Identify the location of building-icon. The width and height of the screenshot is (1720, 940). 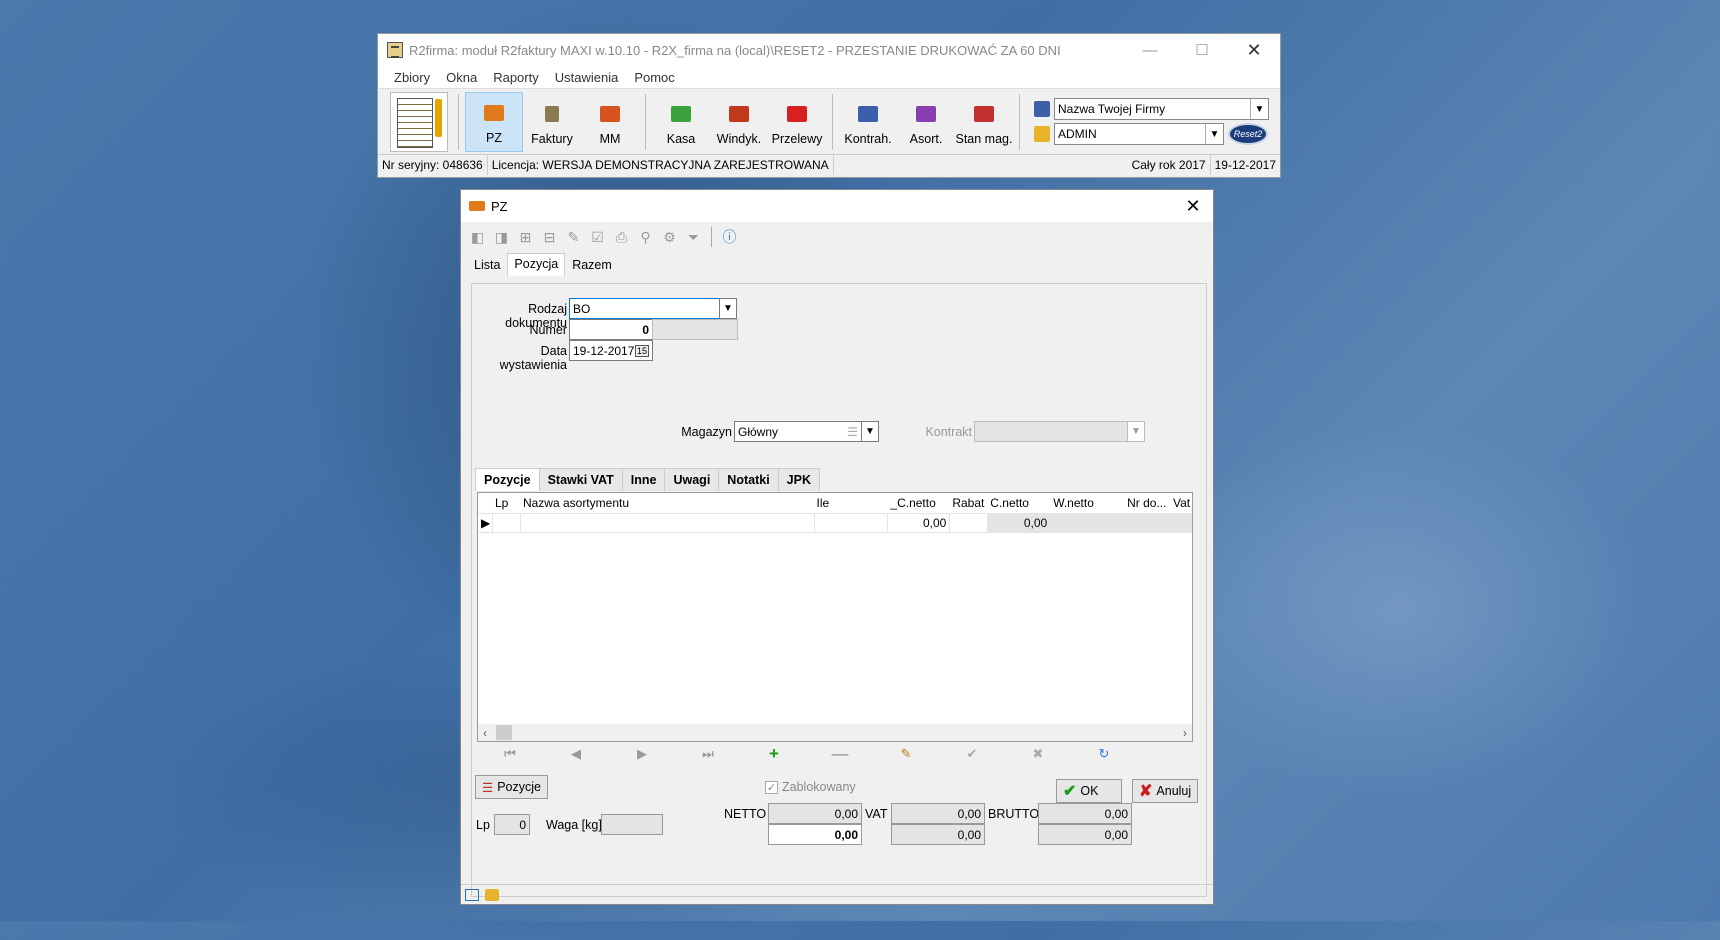
(1042, 109).